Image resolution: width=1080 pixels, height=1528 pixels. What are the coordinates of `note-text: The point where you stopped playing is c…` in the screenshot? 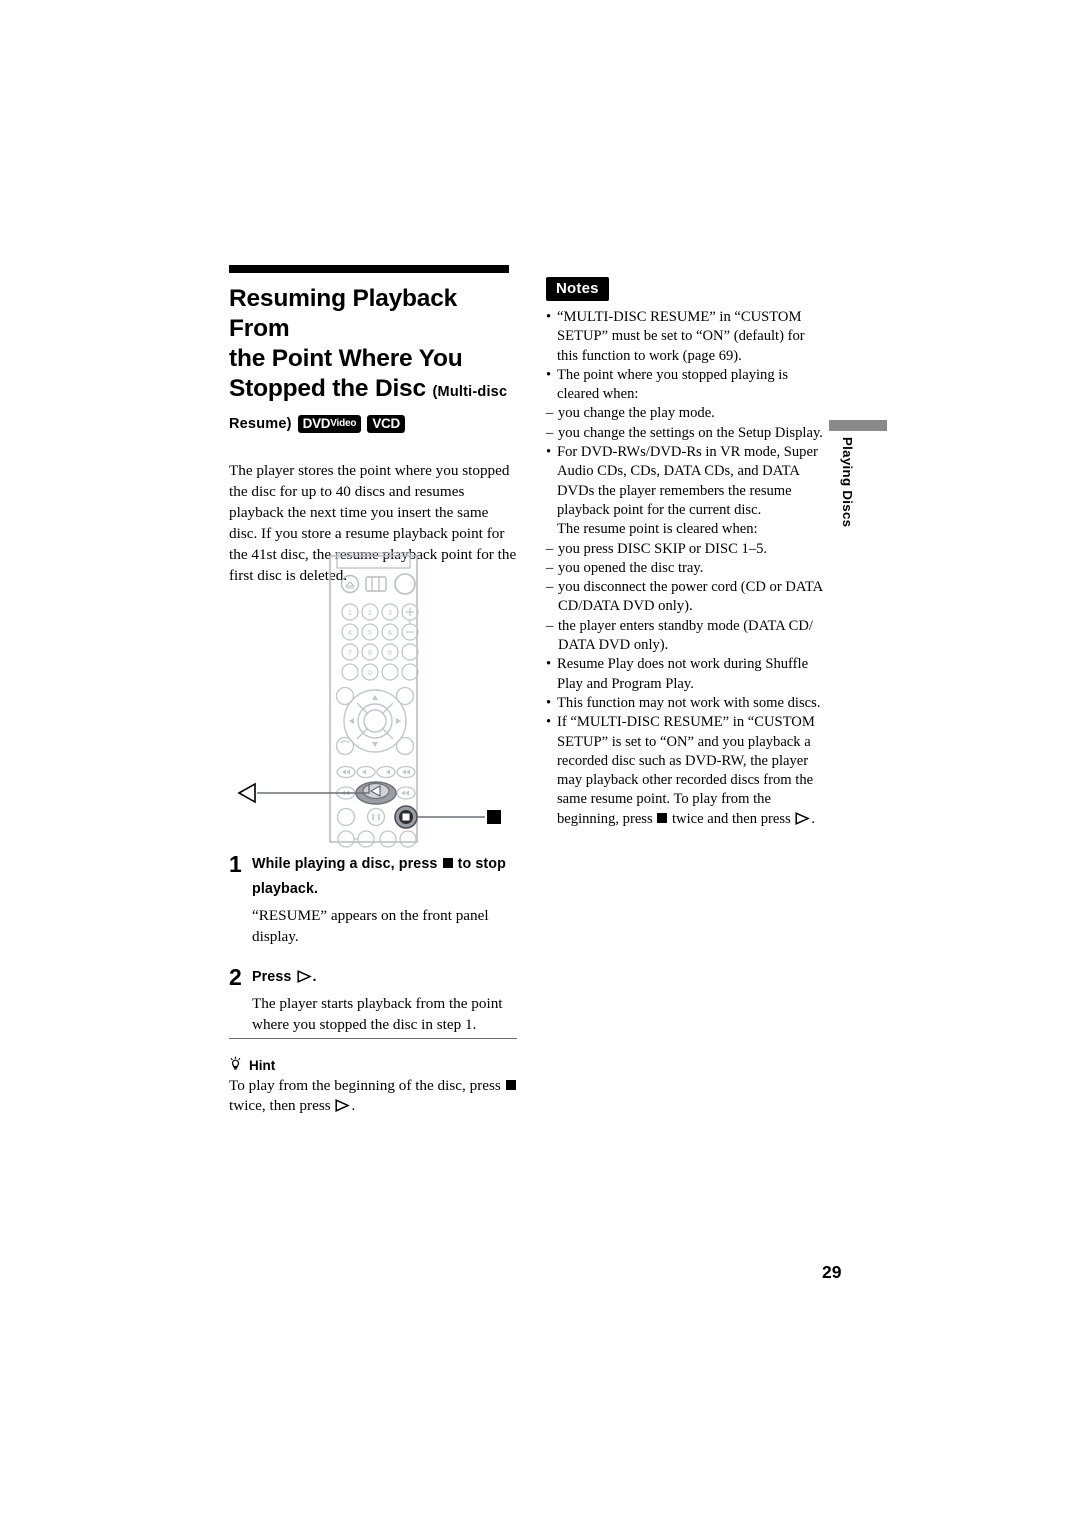 It's located at (673, 384).